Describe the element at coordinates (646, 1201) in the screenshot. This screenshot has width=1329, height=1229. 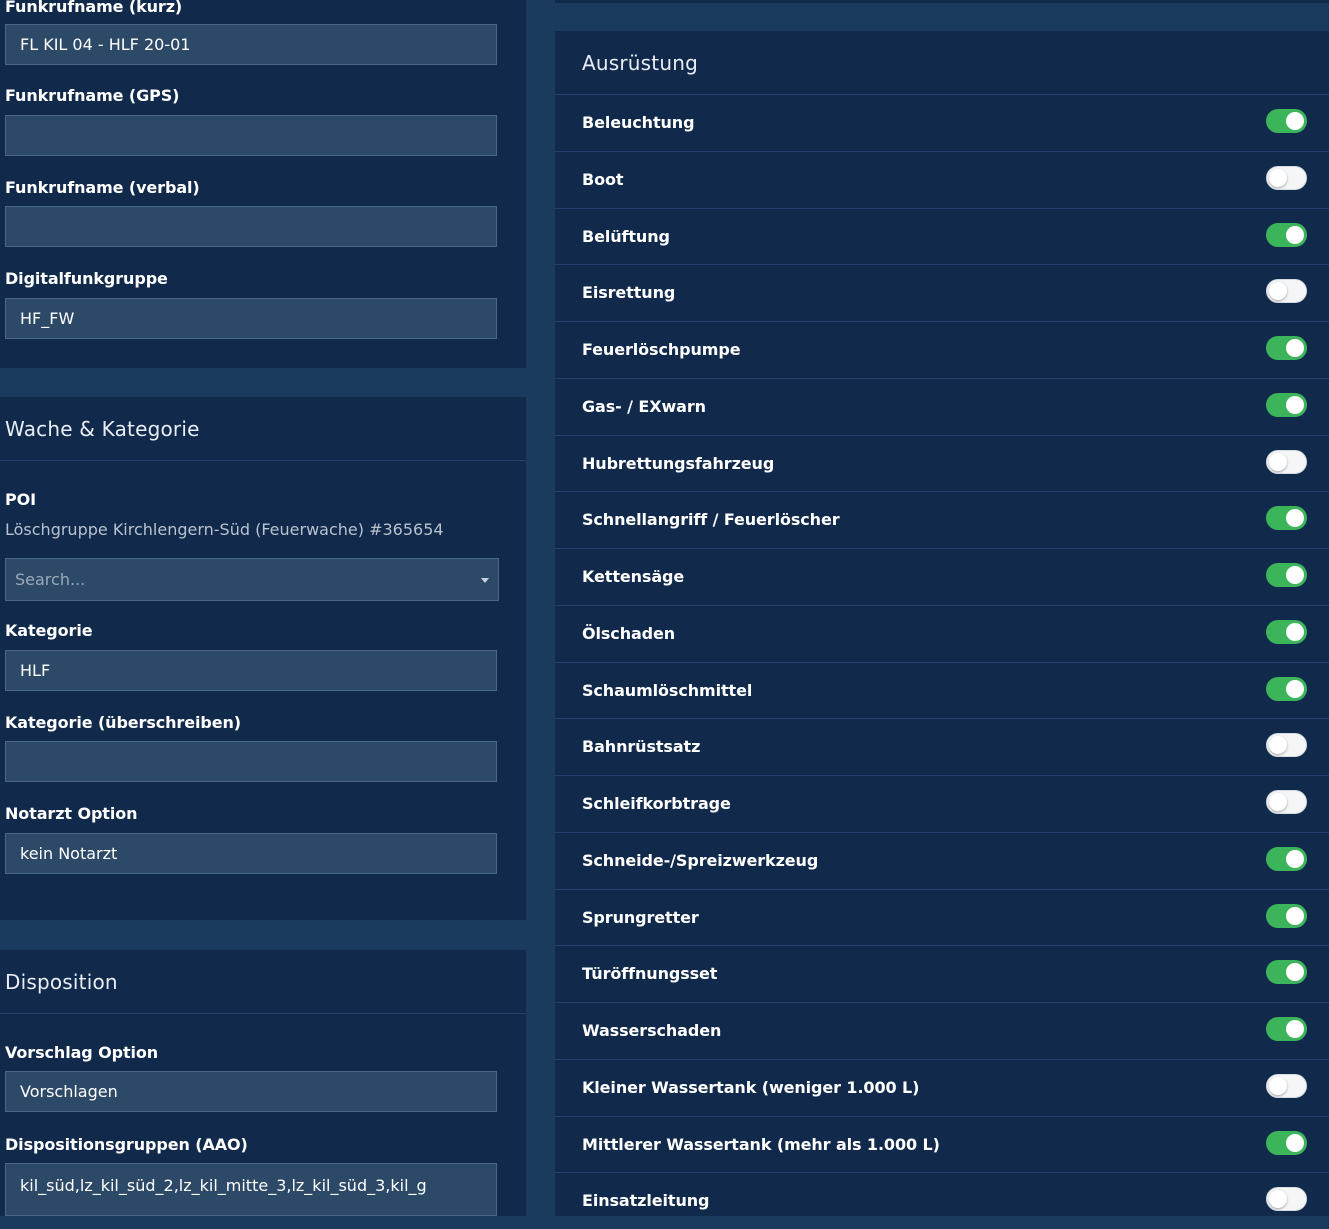
I see `equipment-label: Einsatzleitung` at that location.